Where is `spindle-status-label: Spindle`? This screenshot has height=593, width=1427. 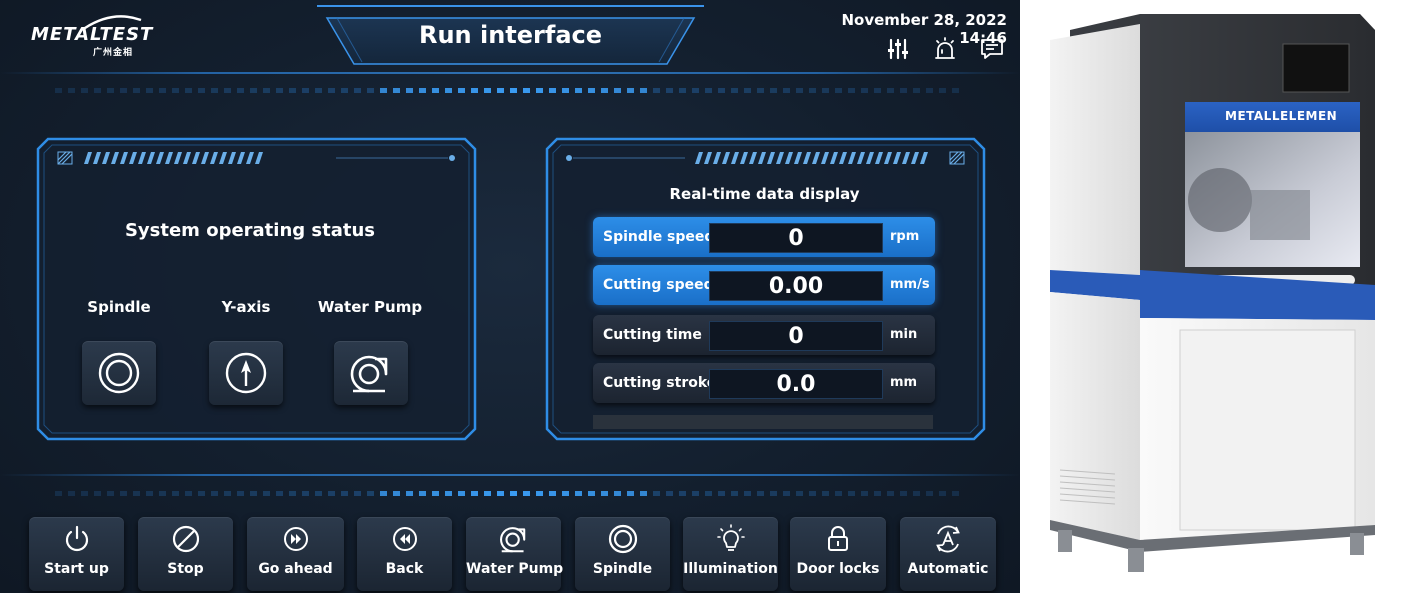
spindle-status-label: Spindle is located at coordinates (119, 307).